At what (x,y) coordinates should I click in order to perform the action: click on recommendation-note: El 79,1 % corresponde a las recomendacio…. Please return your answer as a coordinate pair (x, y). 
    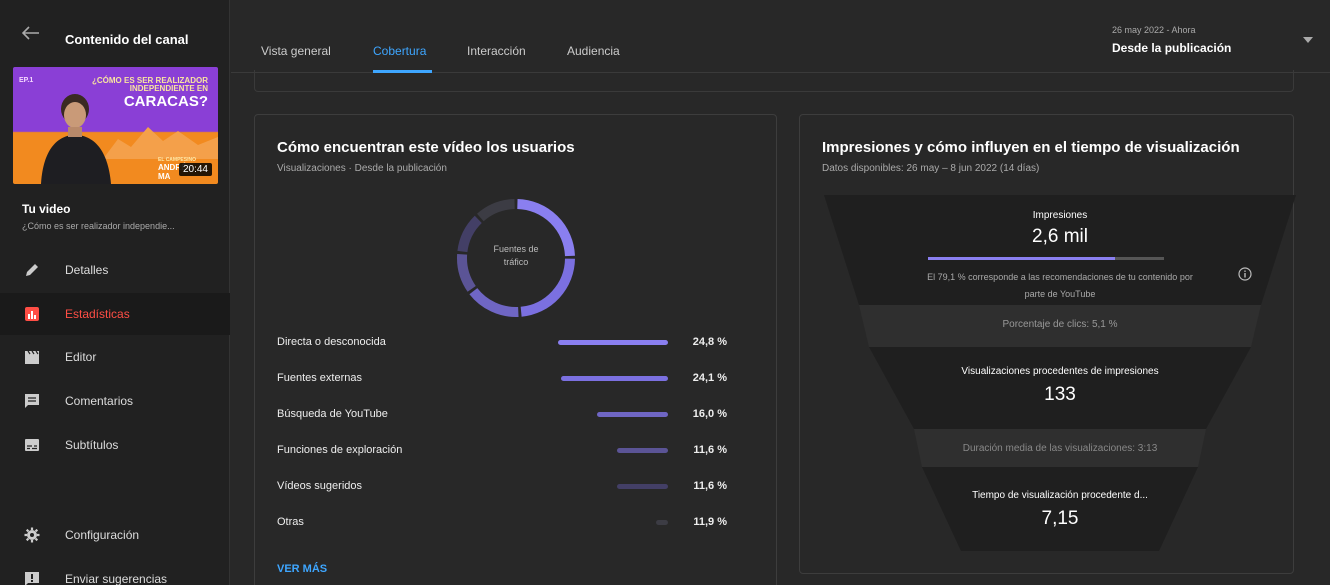
    Looking at the image, I should click on (1060, 286).